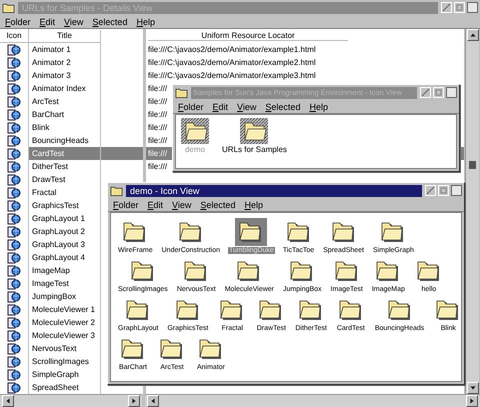  I want to click on title-cell: BarChart, so click(65, 114).